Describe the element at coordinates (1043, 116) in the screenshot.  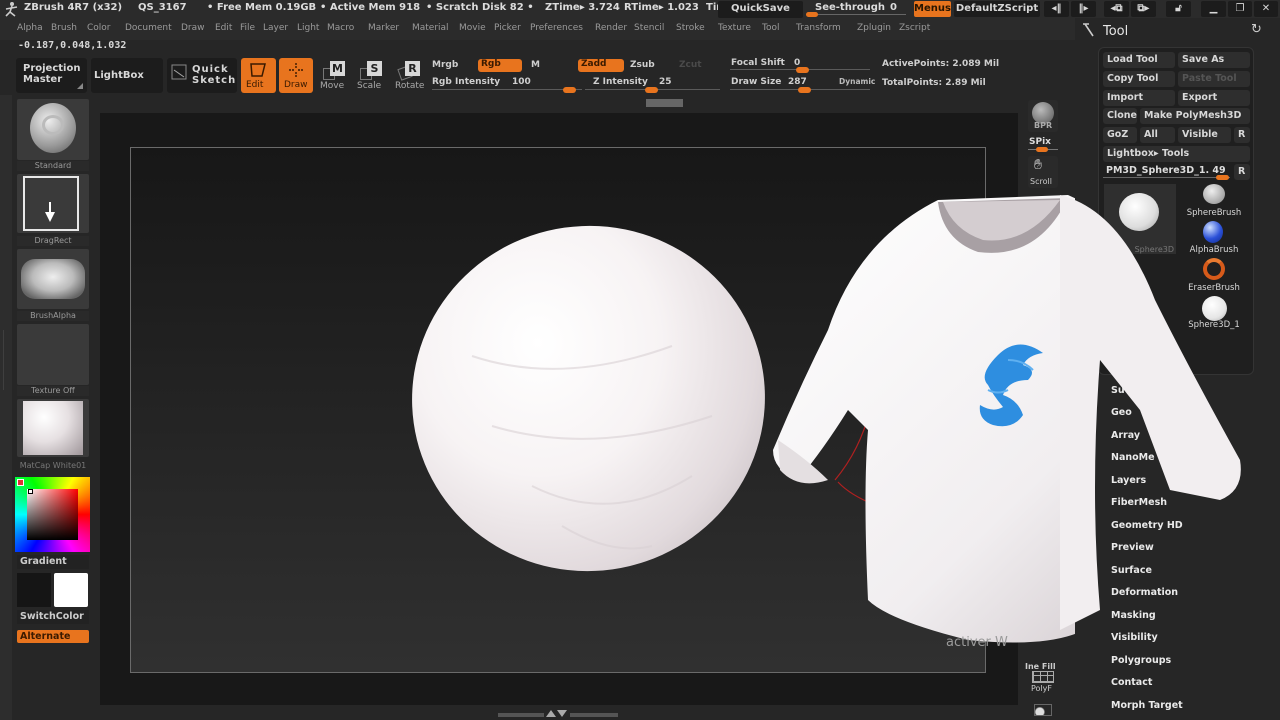
I see `bpr-button: BPR` at that location.